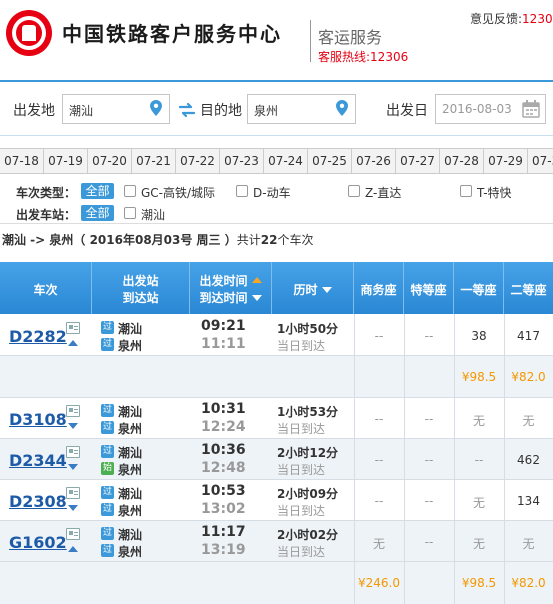 This screenshot has width=553, height=604. What do you see at coordinates (379, 336) in the screenshot?
I see `business-seat: --` at bounding box center [379, 336].